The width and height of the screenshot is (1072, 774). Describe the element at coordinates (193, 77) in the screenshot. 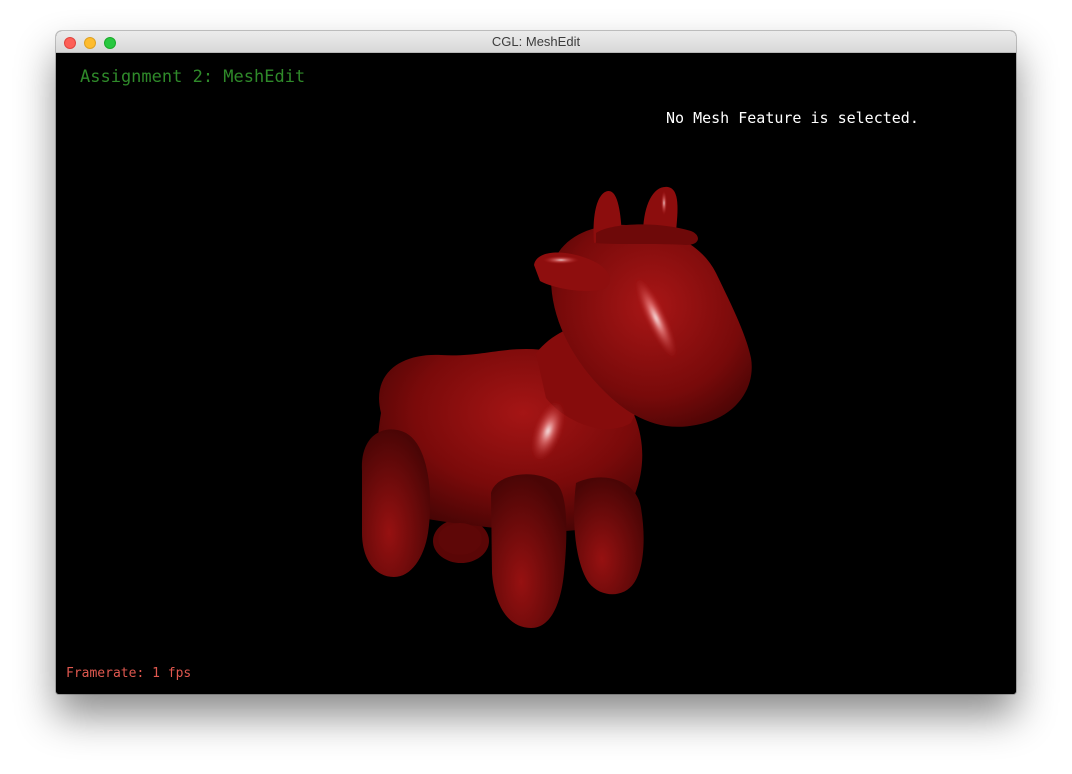

I see `assignment-heading: Assignment 2: MeshEdit` at that location.